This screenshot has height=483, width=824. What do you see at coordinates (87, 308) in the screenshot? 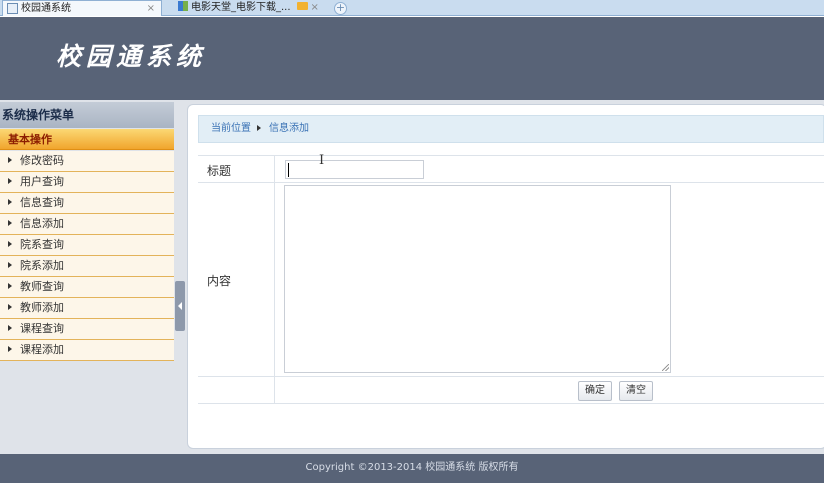
I see `sidebar-item-teacher-add: 教师添加` at bounding box center [87, 308].